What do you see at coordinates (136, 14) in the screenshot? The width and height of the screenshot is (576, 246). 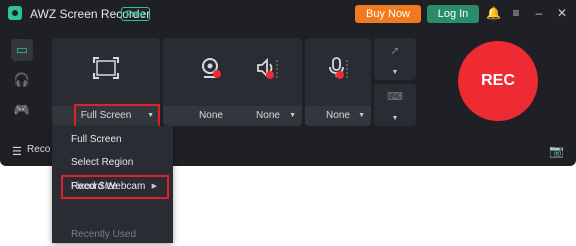 I see `free-badge: Free` at bounding box center [136, 14].